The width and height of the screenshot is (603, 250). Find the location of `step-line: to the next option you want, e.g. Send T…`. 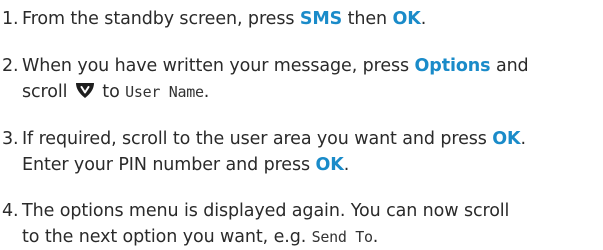

step-line: to the next option you want, e.g. Send T… is located at coordinates (312, 237).